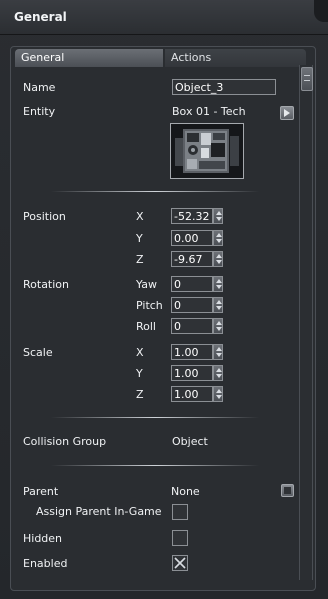  What do you see at coordinates (180, 512) in the screenshot?
I see `assign-parent-checkbox` at bounding box center [180, 512].